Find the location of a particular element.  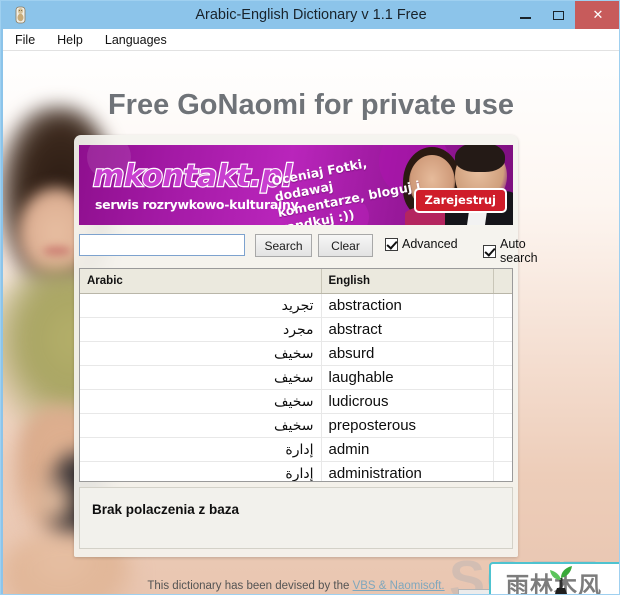

site-watermark: 雨林木风 WwW.YLMFU.CoM is located at coordinates (554, 578).